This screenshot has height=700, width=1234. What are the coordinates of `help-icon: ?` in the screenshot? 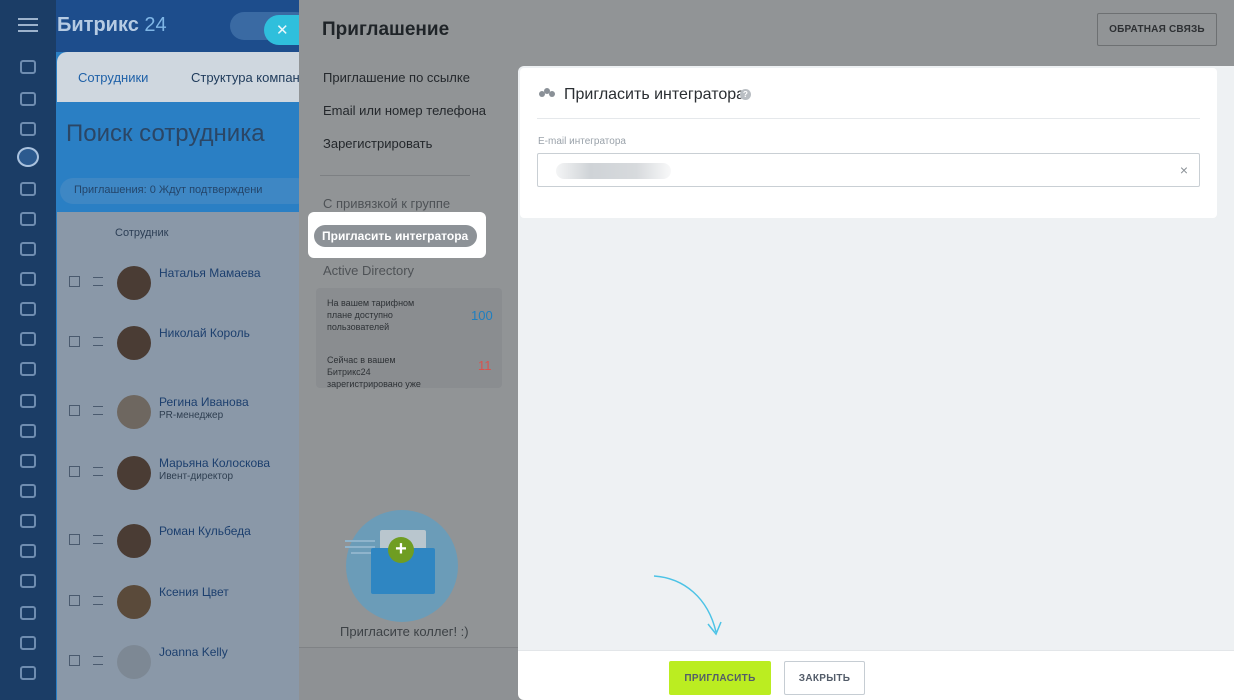 It's located at (745, 94).